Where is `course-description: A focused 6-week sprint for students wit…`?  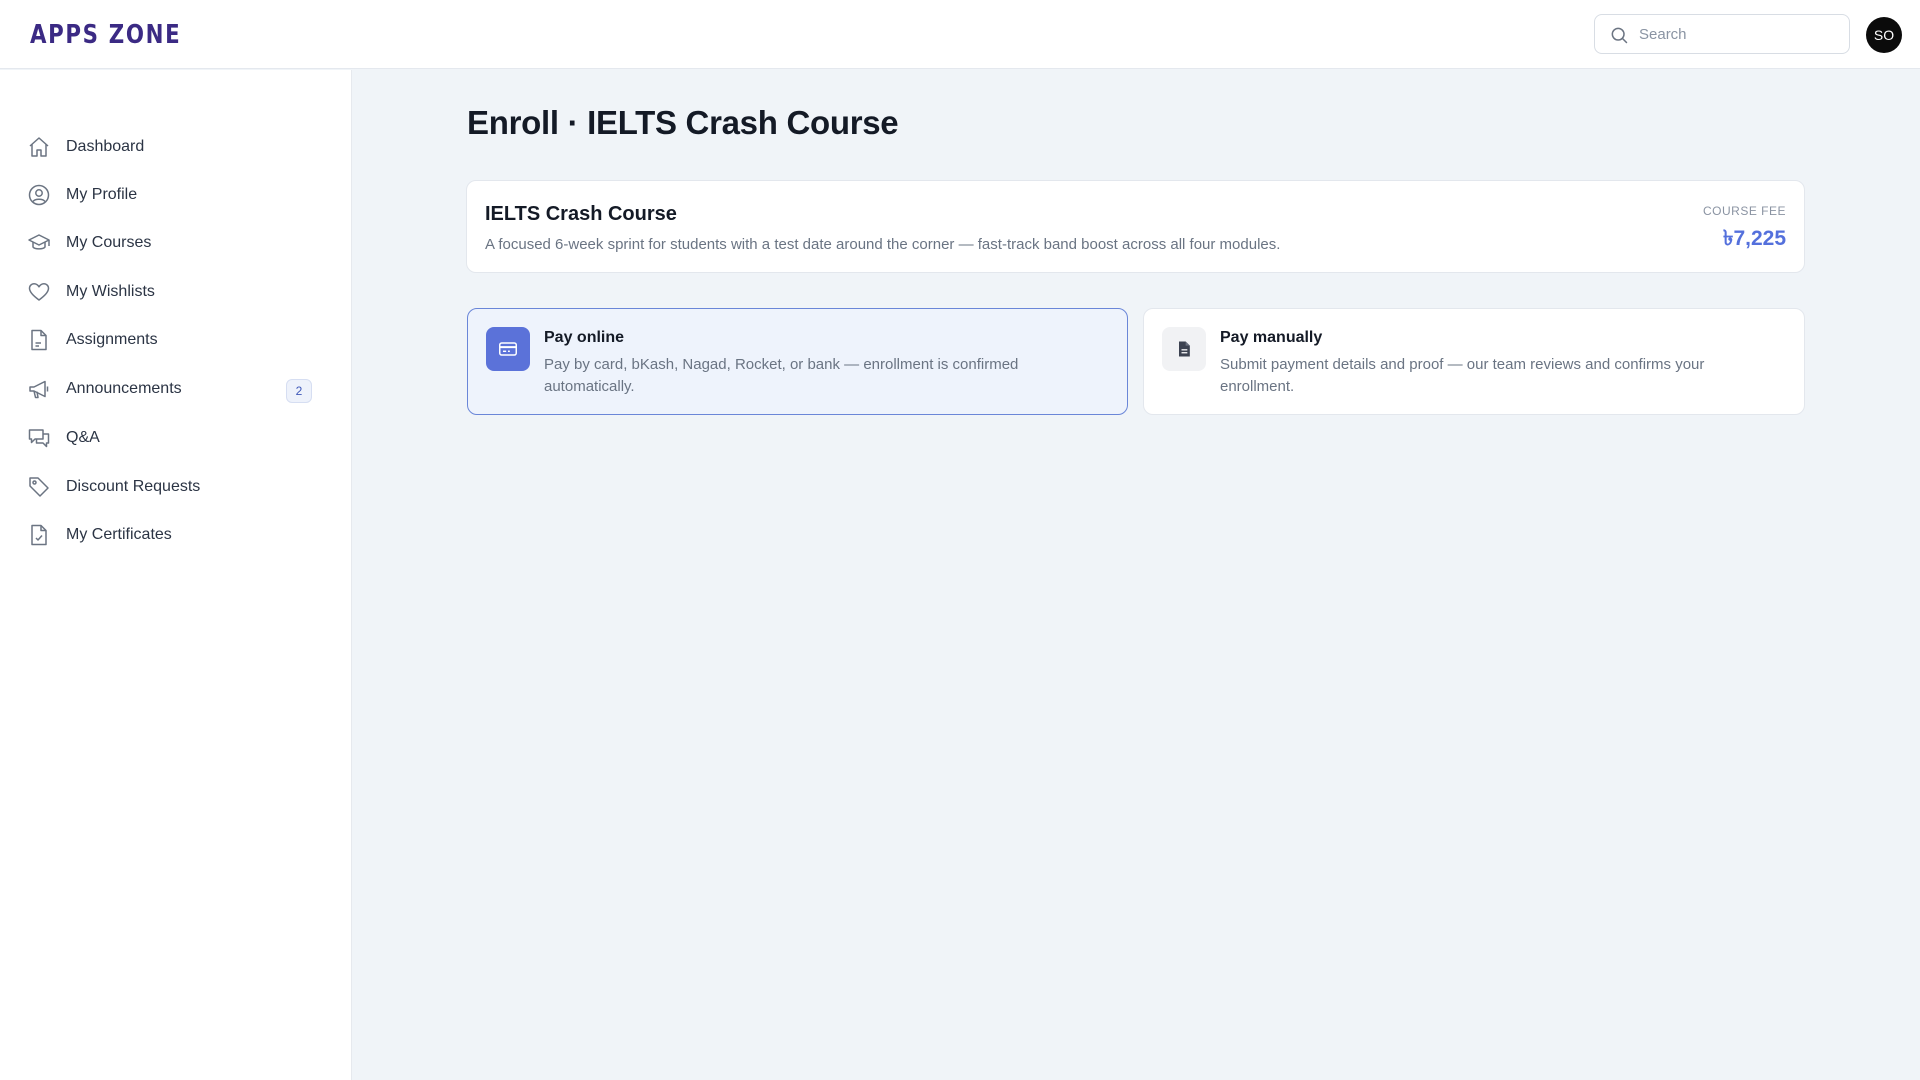
course-description: A focused 6-week sprint for students wit… is located at coordinates (883, 244).